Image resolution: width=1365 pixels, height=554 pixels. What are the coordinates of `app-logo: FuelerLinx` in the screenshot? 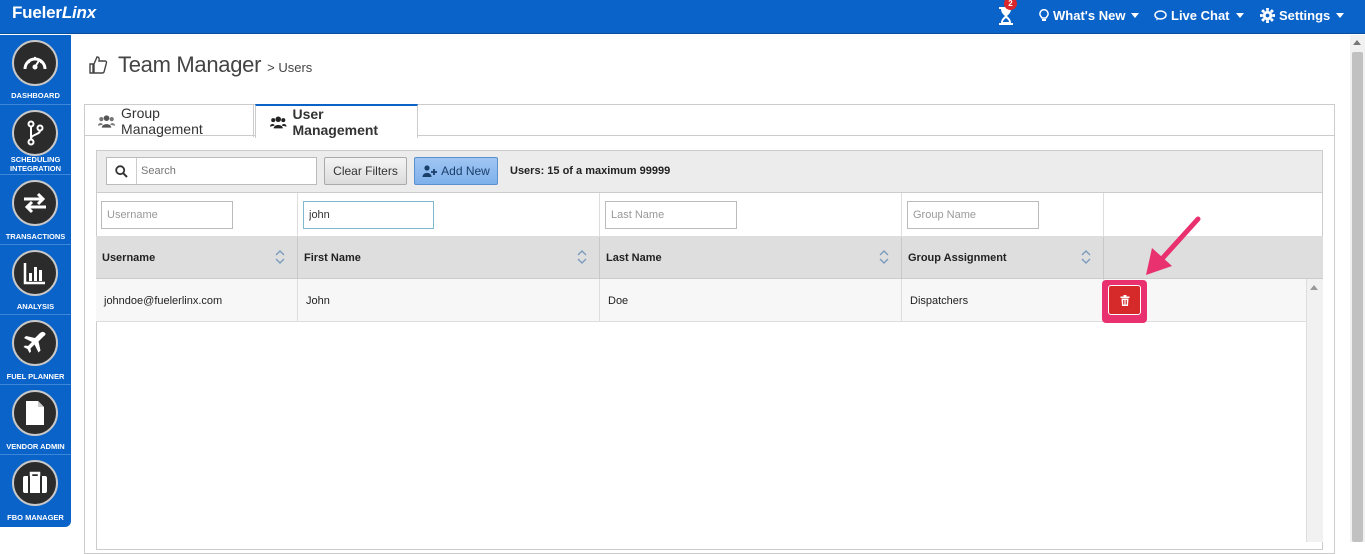 It's located at (54, 13).